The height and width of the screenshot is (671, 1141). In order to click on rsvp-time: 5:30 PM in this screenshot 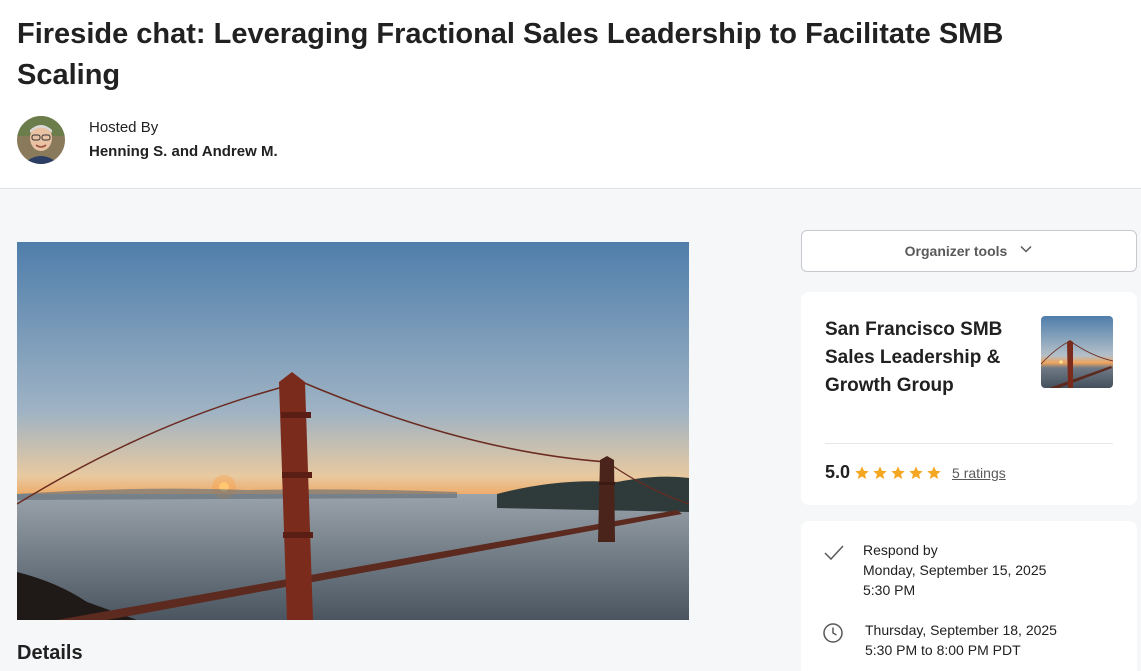, I will do `click(889, 590)`.